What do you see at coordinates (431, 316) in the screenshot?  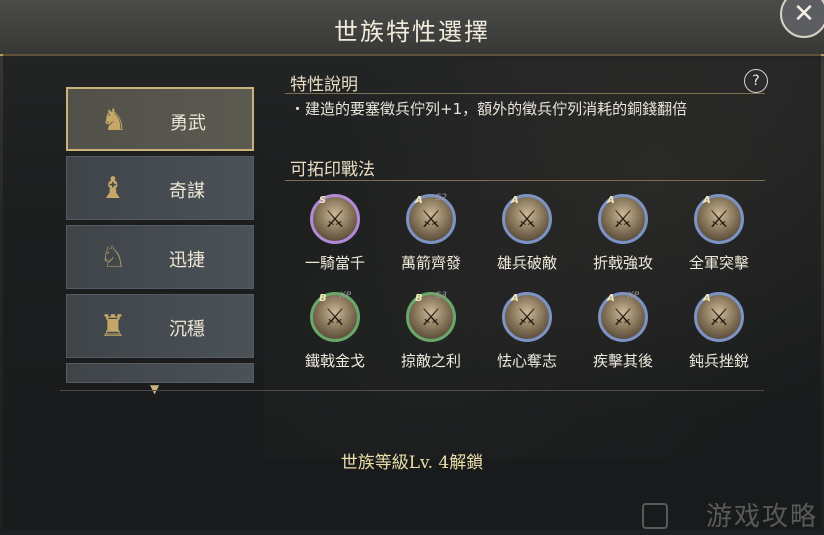 I see `skill-portrait-icon: ⚔ B S3` at bounding box center [431, 316].